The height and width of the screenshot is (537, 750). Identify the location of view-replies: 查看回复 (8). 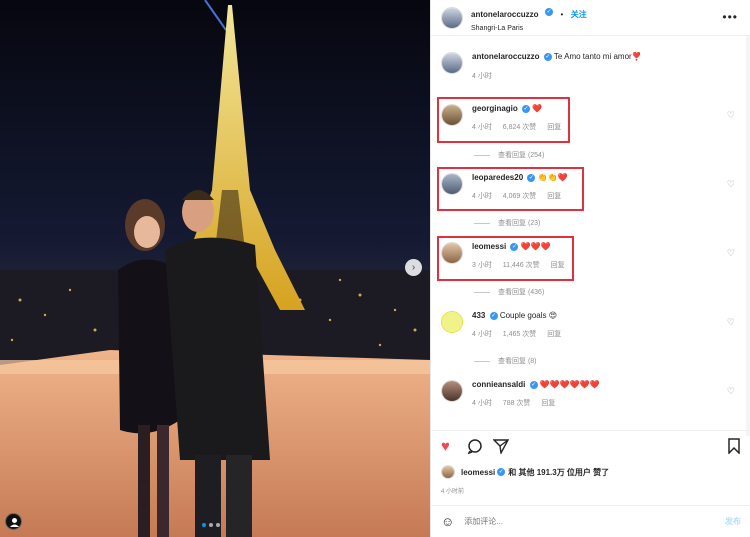
(505, 361).